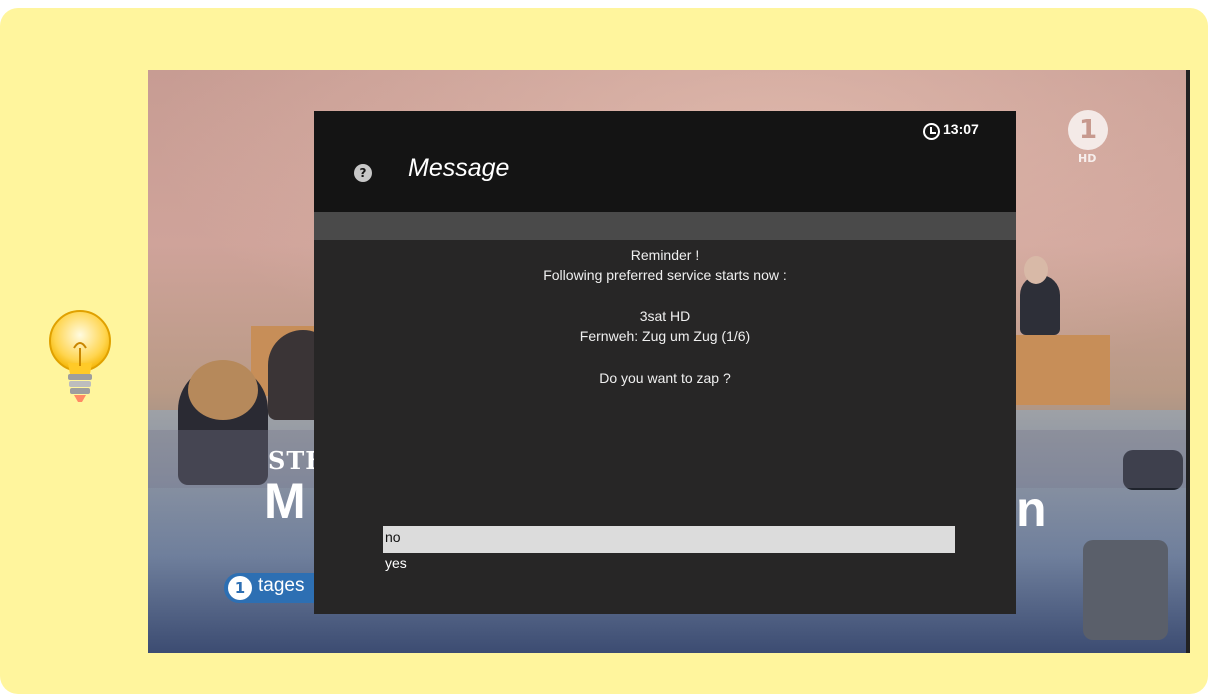 The image size is (1208, 695). I want to click on option-yes: yes, so click(669, 565).